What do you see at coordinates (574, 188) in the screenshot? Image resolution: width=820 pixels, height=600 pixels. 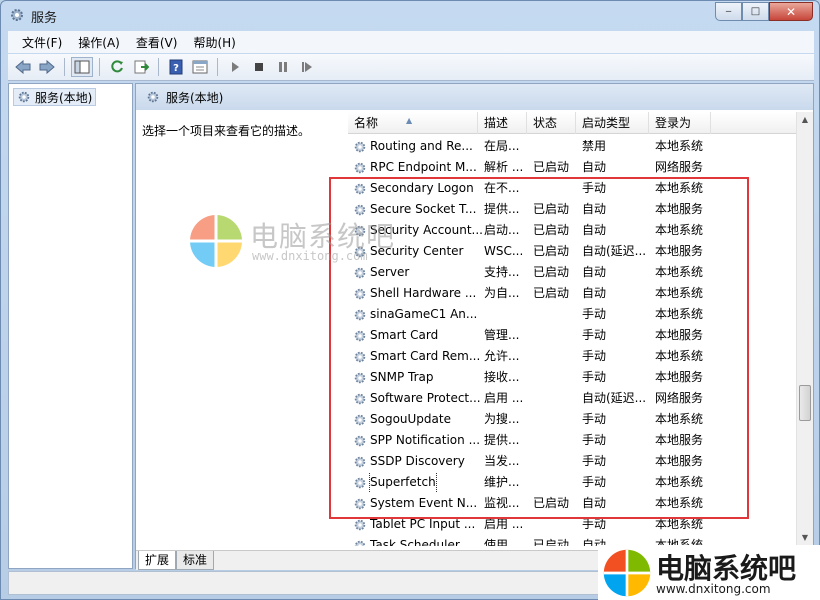 I see `service-row: Secondary Logon 在不... 手动 本地系统` at bounding box center [574, 188].